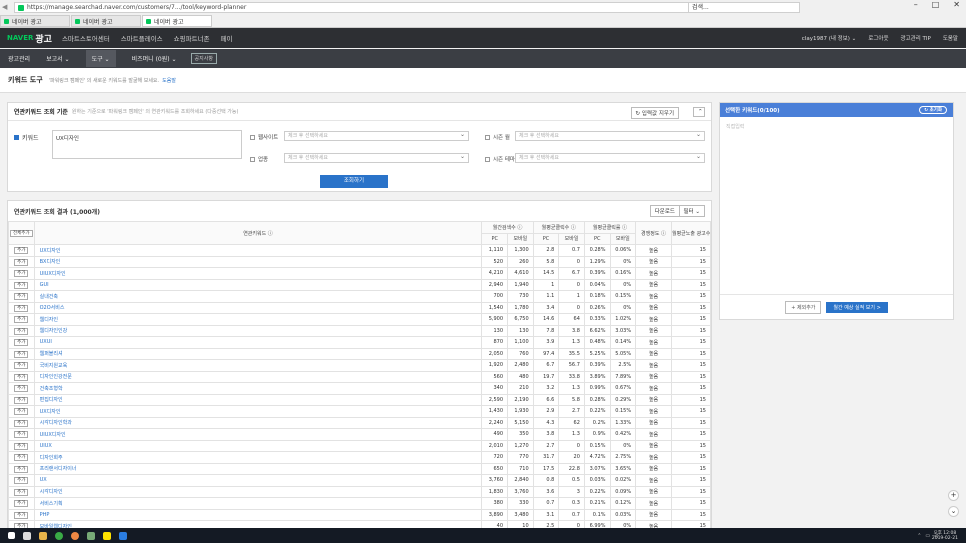 The width and height of the screenshot is (966, 543). What do you see at coordinates (916, 38) in the screenshot?
I see `tip-link: 광고관리 TIP` at bounding box center [916, 38].